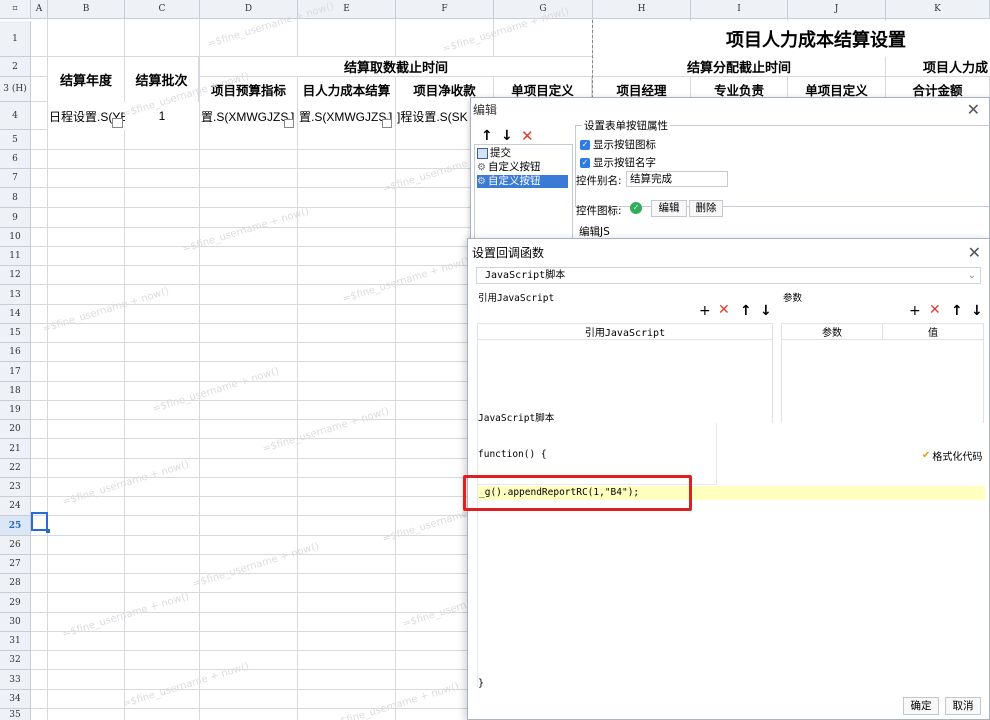 The height and width of the screenshot is (720, 990). Describe the element at coordinates (15, 159) in the screenshot. I see `row-header-6: 6` at that location.